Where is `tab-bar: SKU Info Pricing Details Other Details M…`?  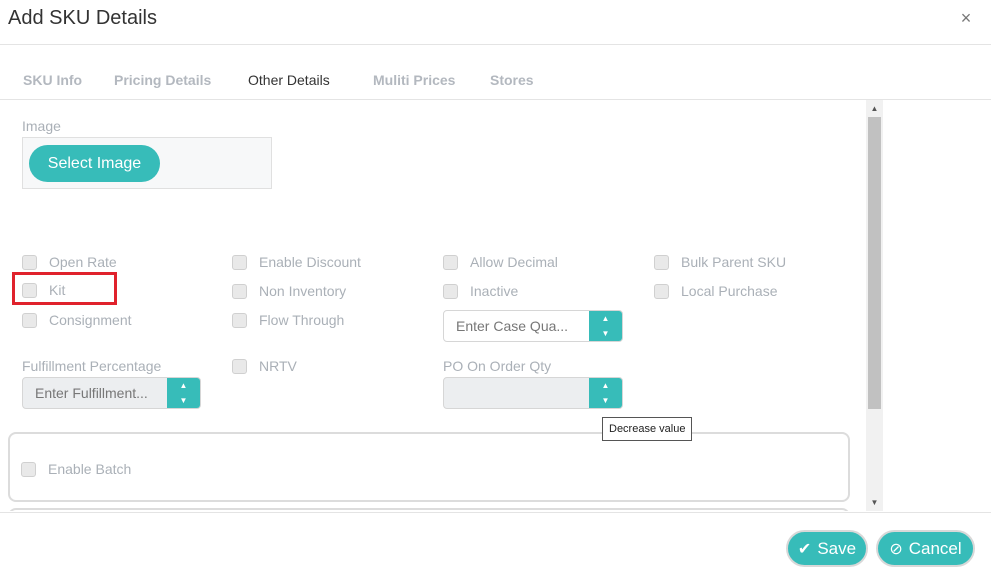
tab-bar: SKU Info Pricing Details Other Details M… is located at coordinates (495, 81).